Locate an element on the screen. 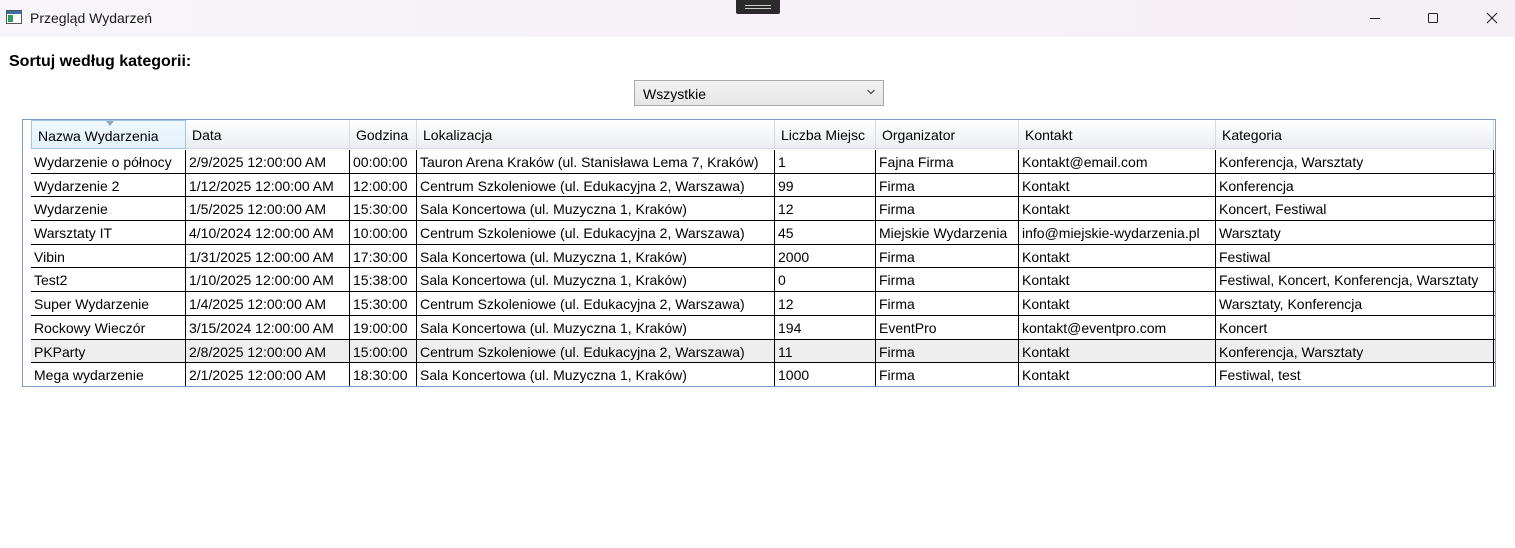 The width and height of the screenshot is (1515, 548). cell-category: Warsztaty, Konferencja is located at coordinates (1355, 303).